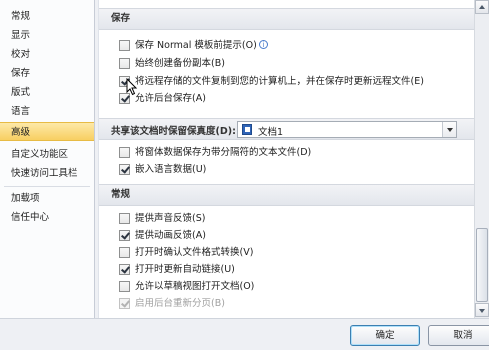  I want to click on background-save-label: 允许后台保存(A), so click(170, 98).